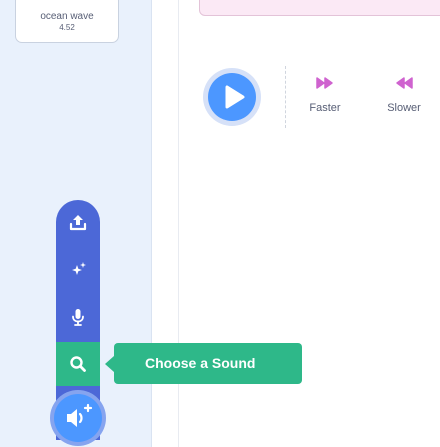 The width and height of the screenshot is (440, 447). I want to click on choose-sound-button, so click(78, 364).